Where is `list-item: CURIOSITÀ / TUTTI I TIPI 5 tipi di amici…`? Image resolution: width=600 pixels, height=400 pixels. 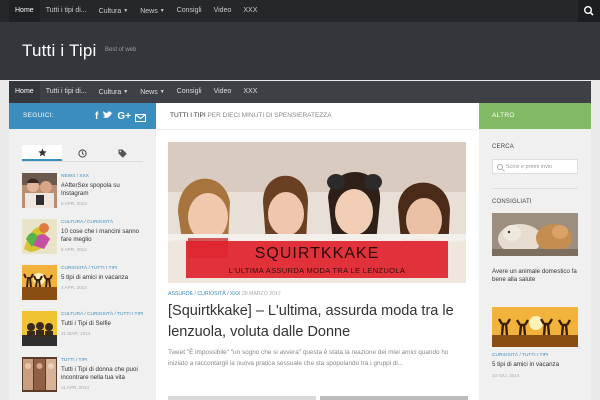 list-item: CURIOSITÀ / TUTTI I TIPI 5 tipi di amici… is located at coordinates (84, 283).